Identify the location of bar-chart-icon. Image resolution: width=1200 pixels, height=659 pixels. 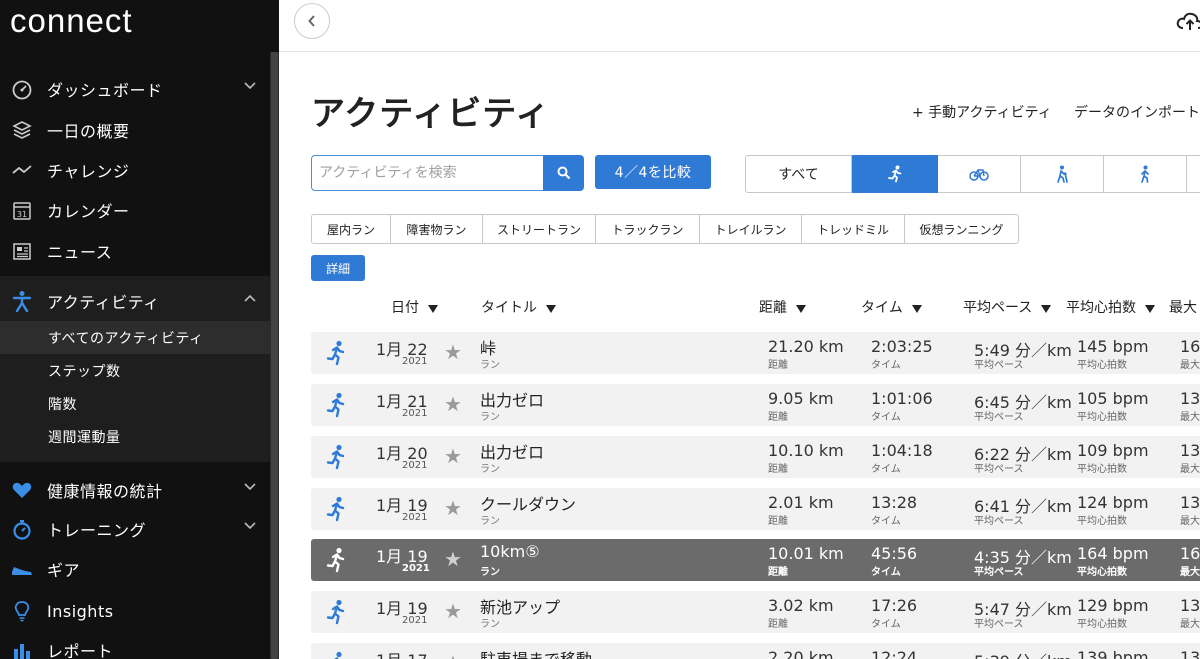
(22, 648).